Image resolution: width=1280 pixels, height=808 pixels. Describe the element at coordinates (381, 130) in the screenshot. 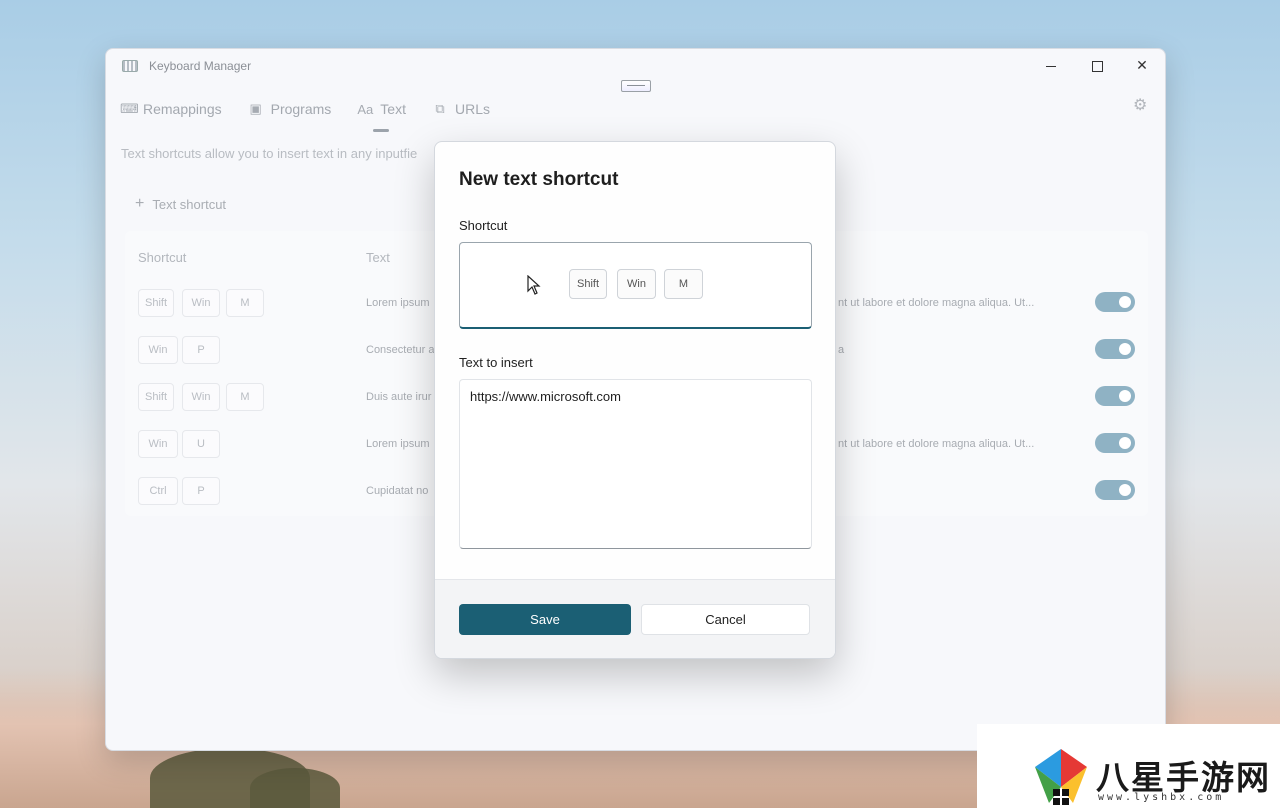

I see `active-tab-indicator` at that location.